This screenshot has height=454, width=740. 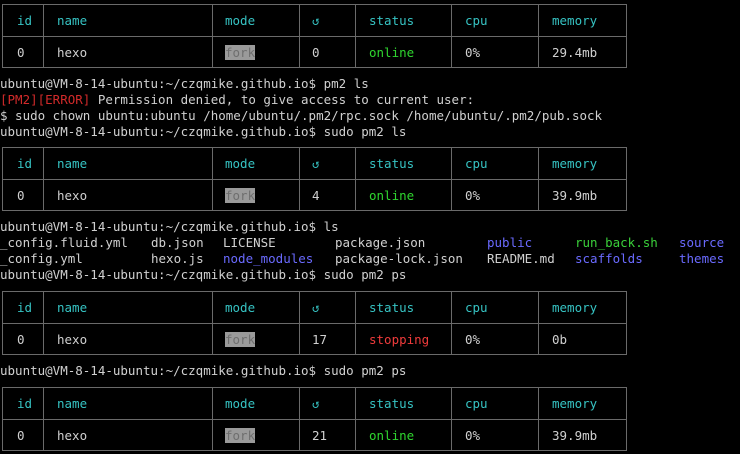 What do you see at coordinates (380, 242) in the screenshot?
I see `ls-entry-file: package.json` at bounding box center [380, 242].